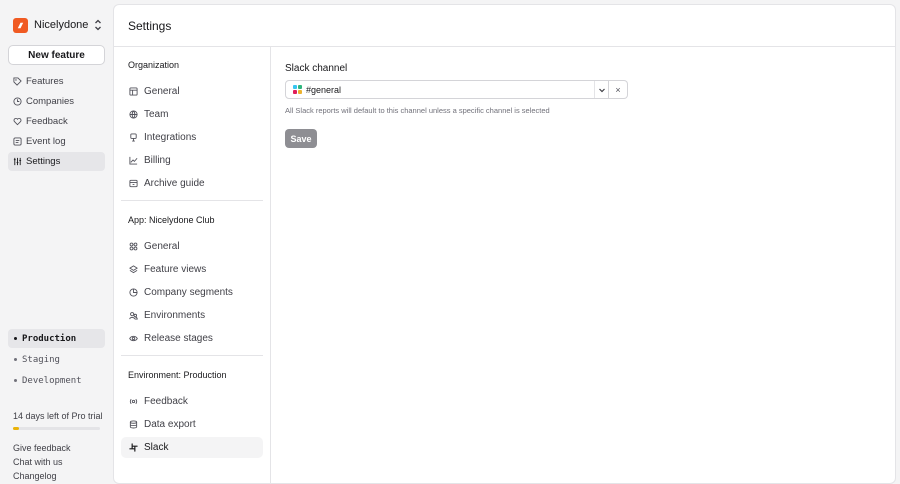 The image size is (900, 484). I want to click on subnav-item-label: Data export, so click(170, 424).